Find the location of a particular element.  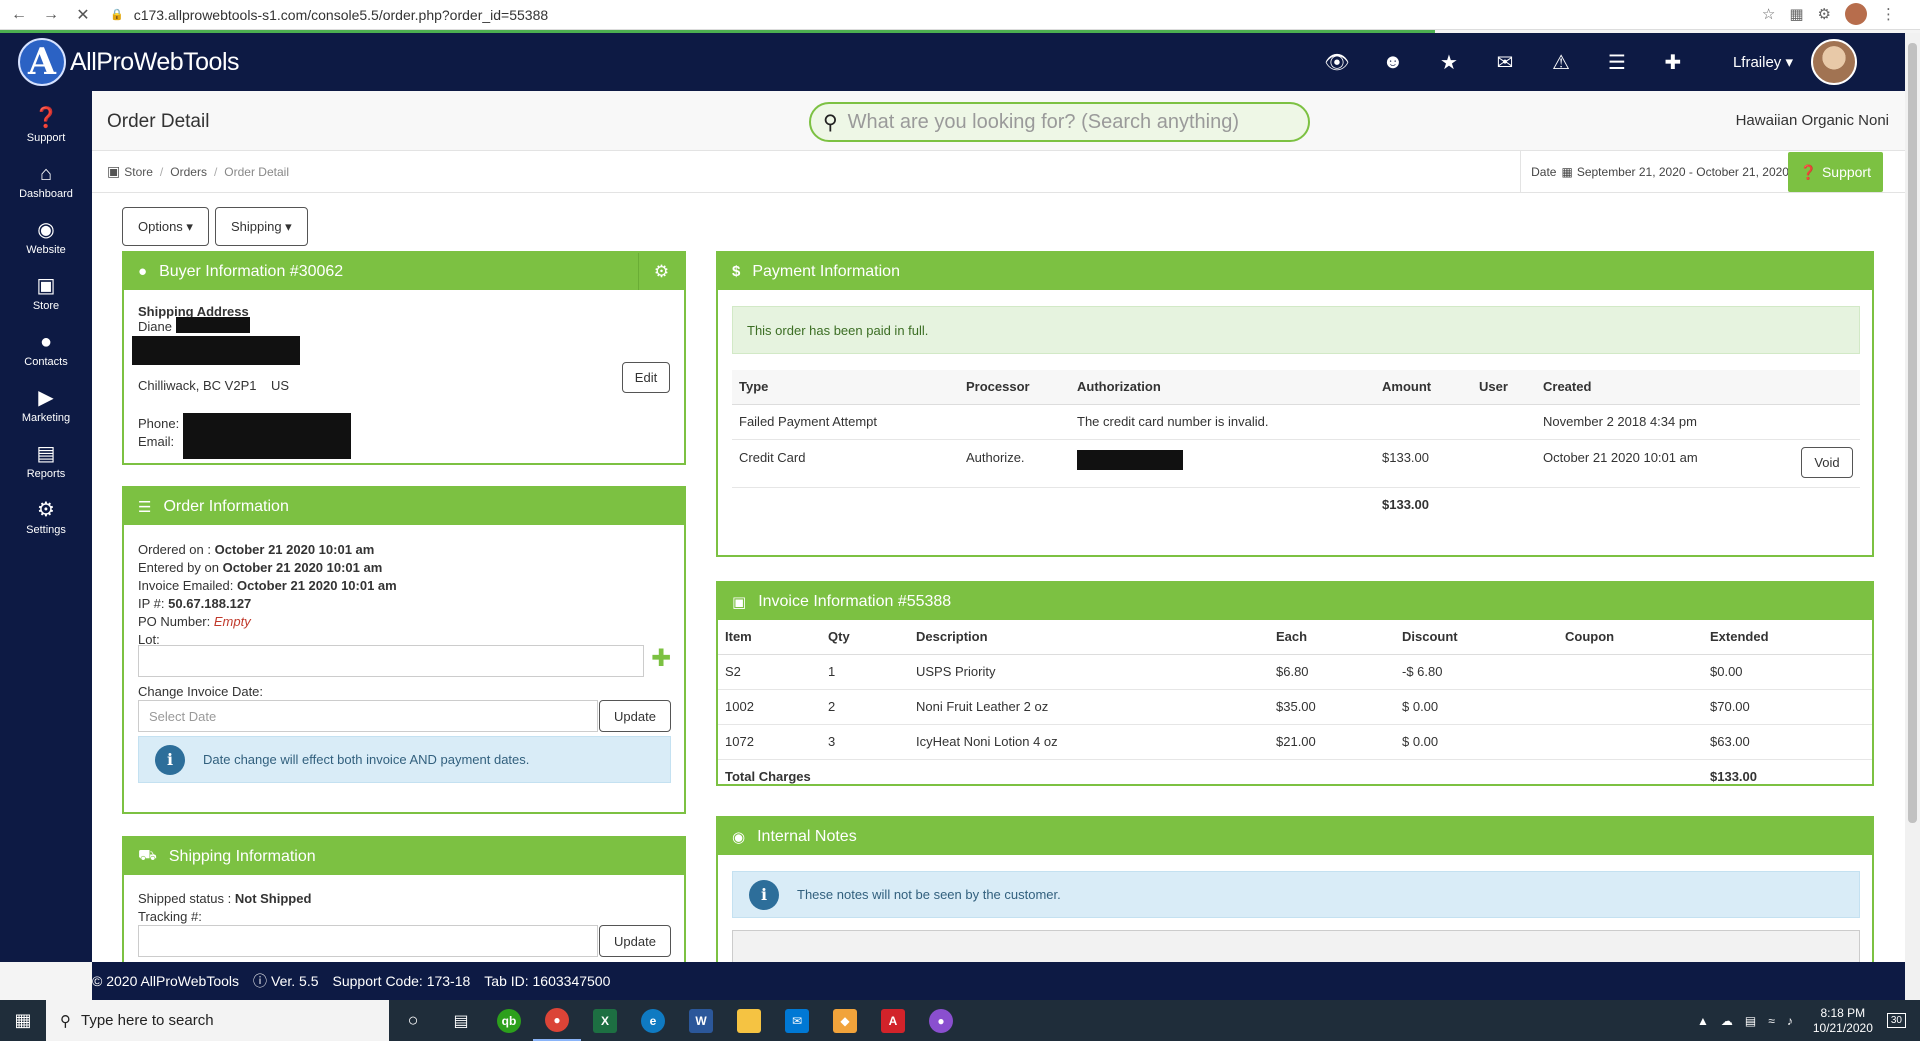

sidebar-item-contacts: ● Contacts is located at coordinates (46, 349).